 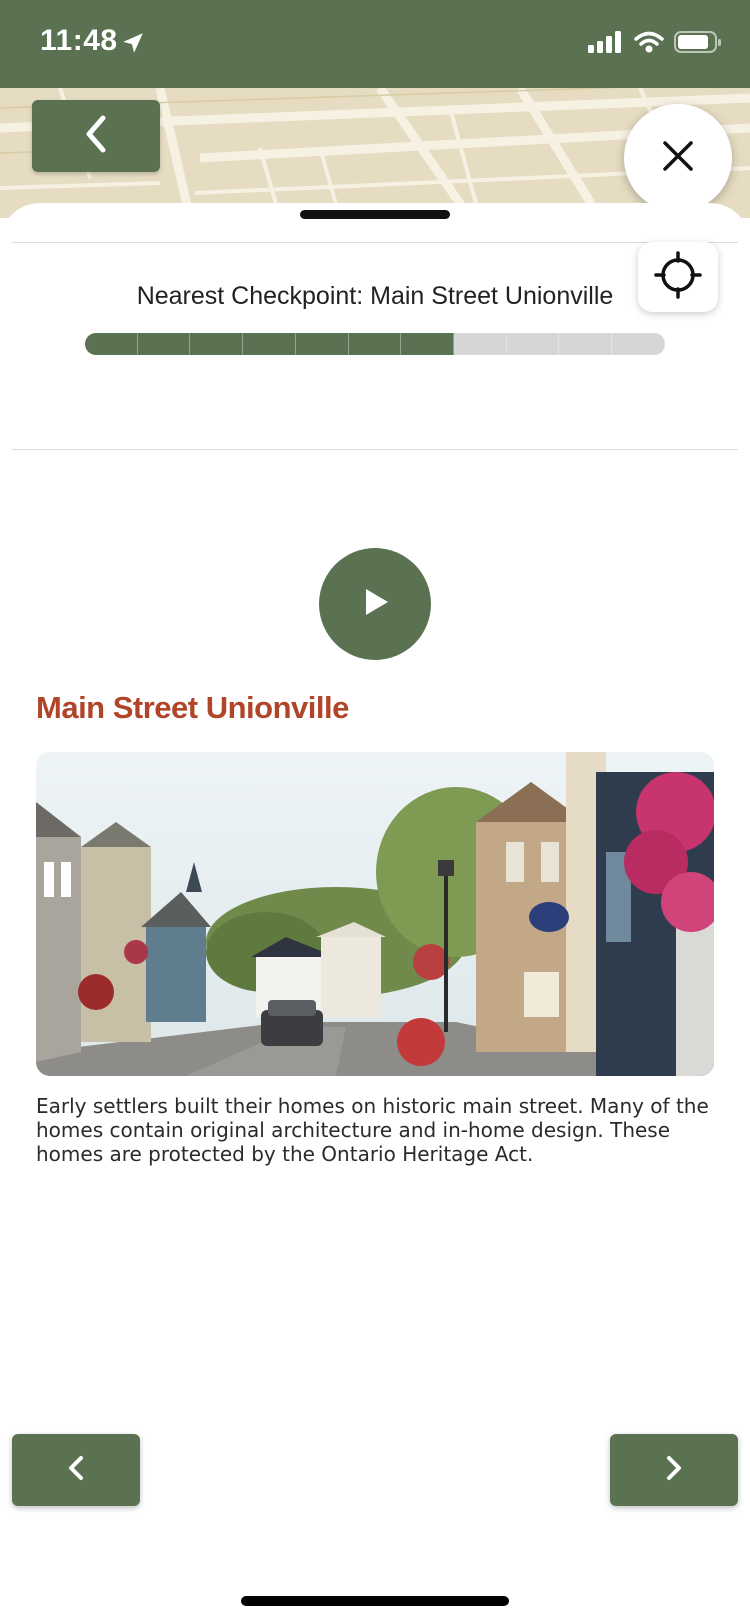 I want to click on wifi-icon, so click(x=649, y=44).